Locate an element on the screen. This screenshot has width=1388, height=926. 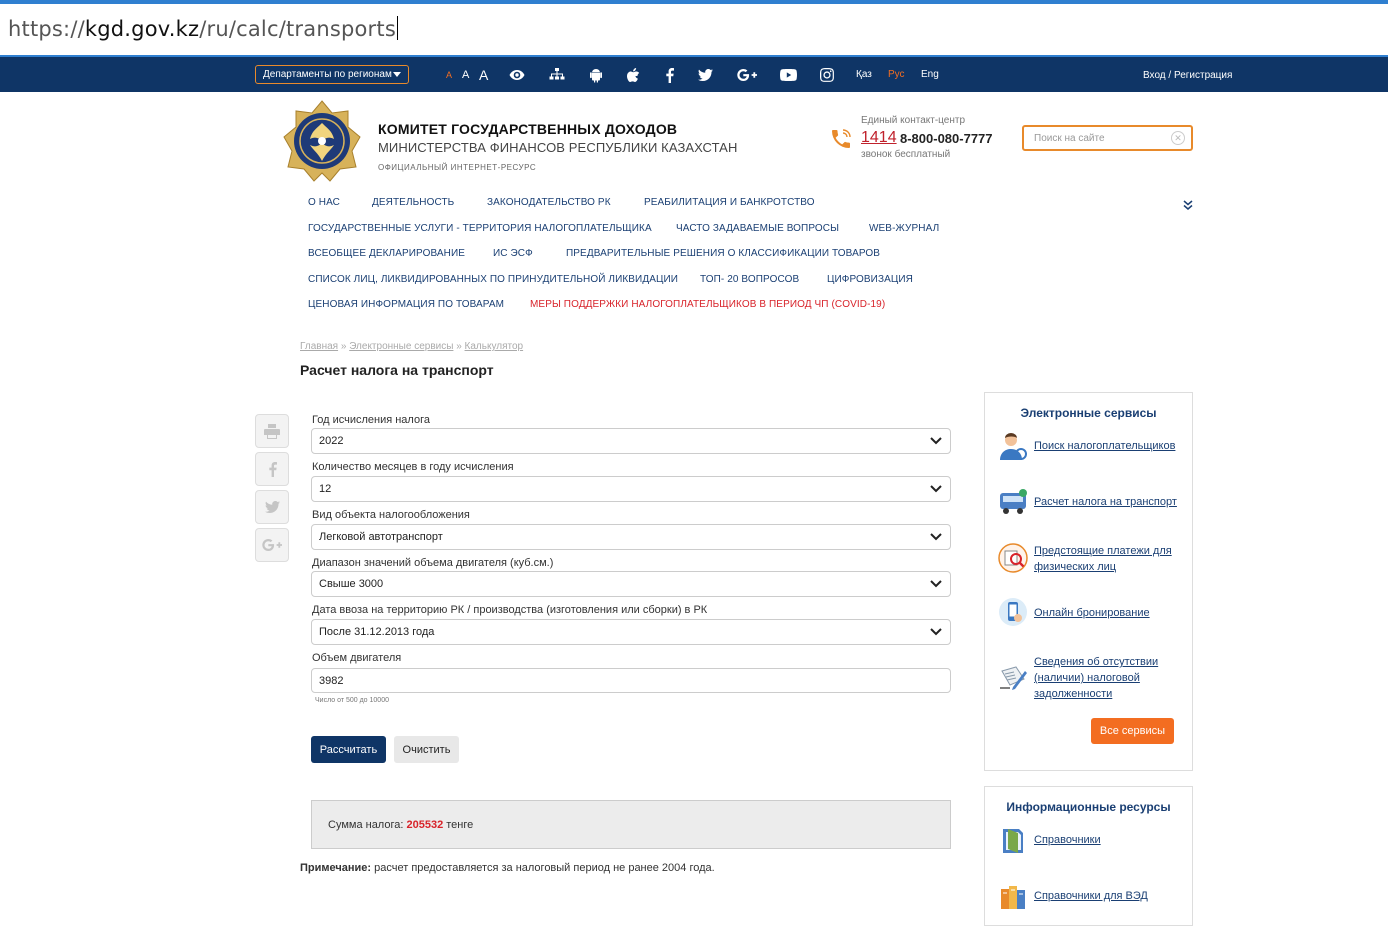
menu-item-top20: ТОП- 20 ВОПРОСОВ is located at coordinates (749, 279).